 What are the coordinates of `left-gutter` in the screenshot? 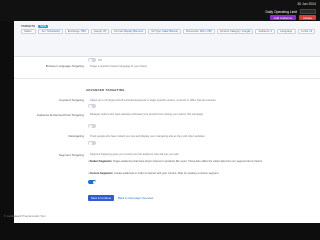 It's located at (7, 130).